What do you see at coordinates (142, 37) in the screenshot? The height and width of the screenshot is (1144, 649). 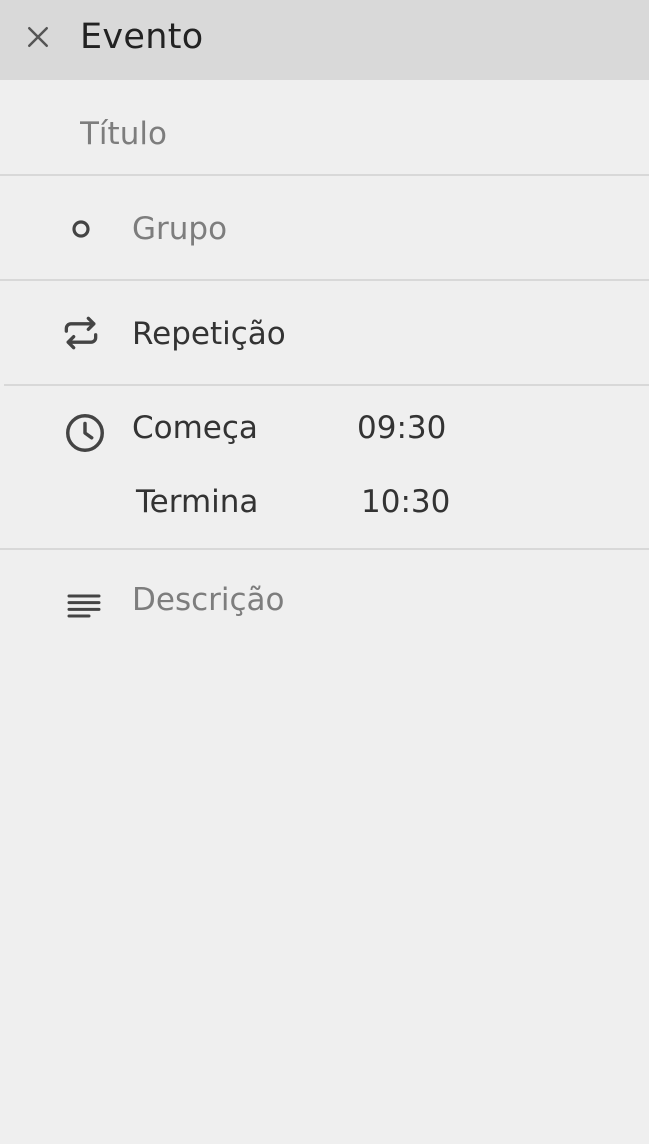 I see `page-title: Evento` at bounding box center [142, 37].